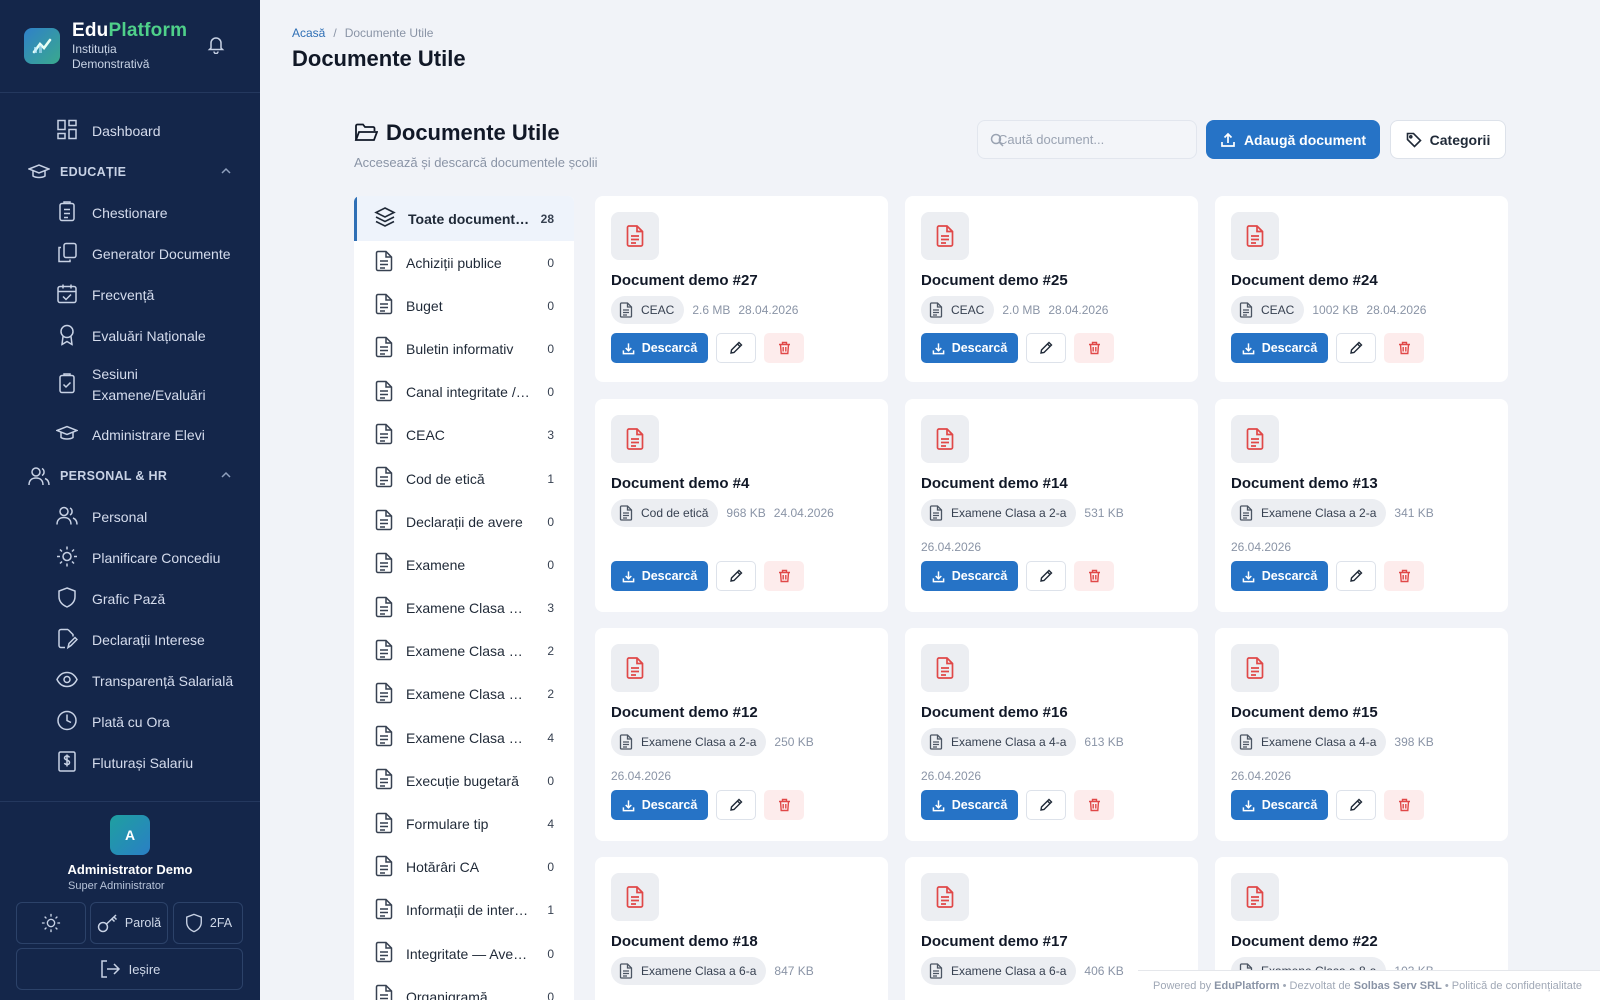 This screenshot has width=1600, height=1000. I want to click on logout-button: Ieșire, so click(129, 969).